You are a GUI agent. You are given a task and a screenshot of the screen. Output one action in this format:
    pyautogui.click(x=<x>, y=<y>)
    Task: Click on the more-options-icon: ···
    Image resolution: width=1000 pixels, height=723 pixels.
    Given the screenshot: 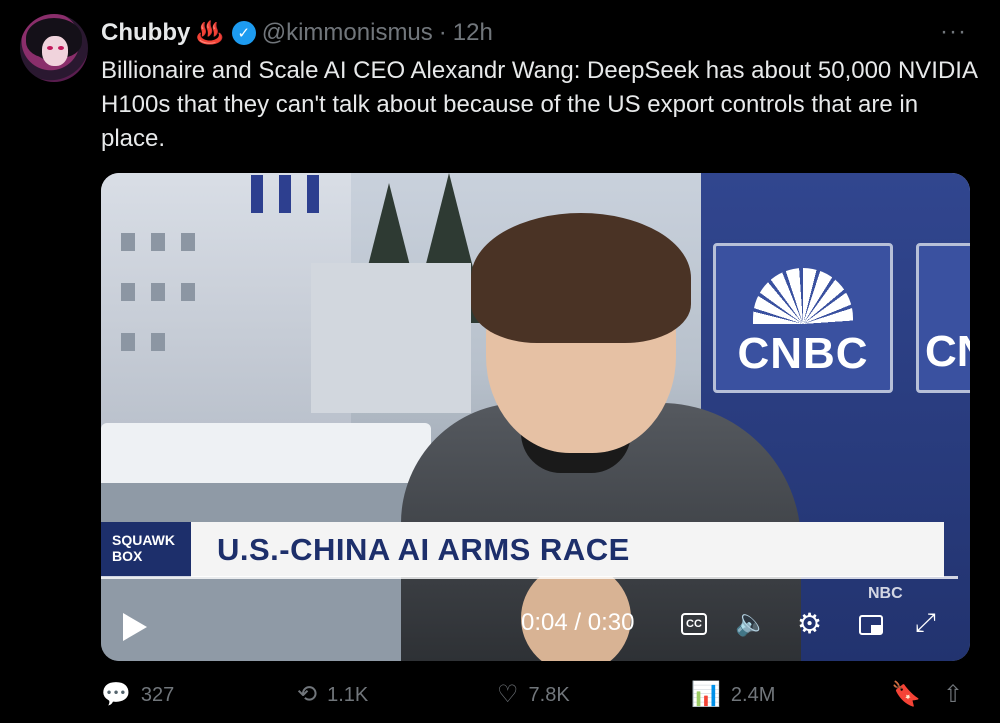 What is the action you would take?
    pyautogui.click(x=953, y=32)
    